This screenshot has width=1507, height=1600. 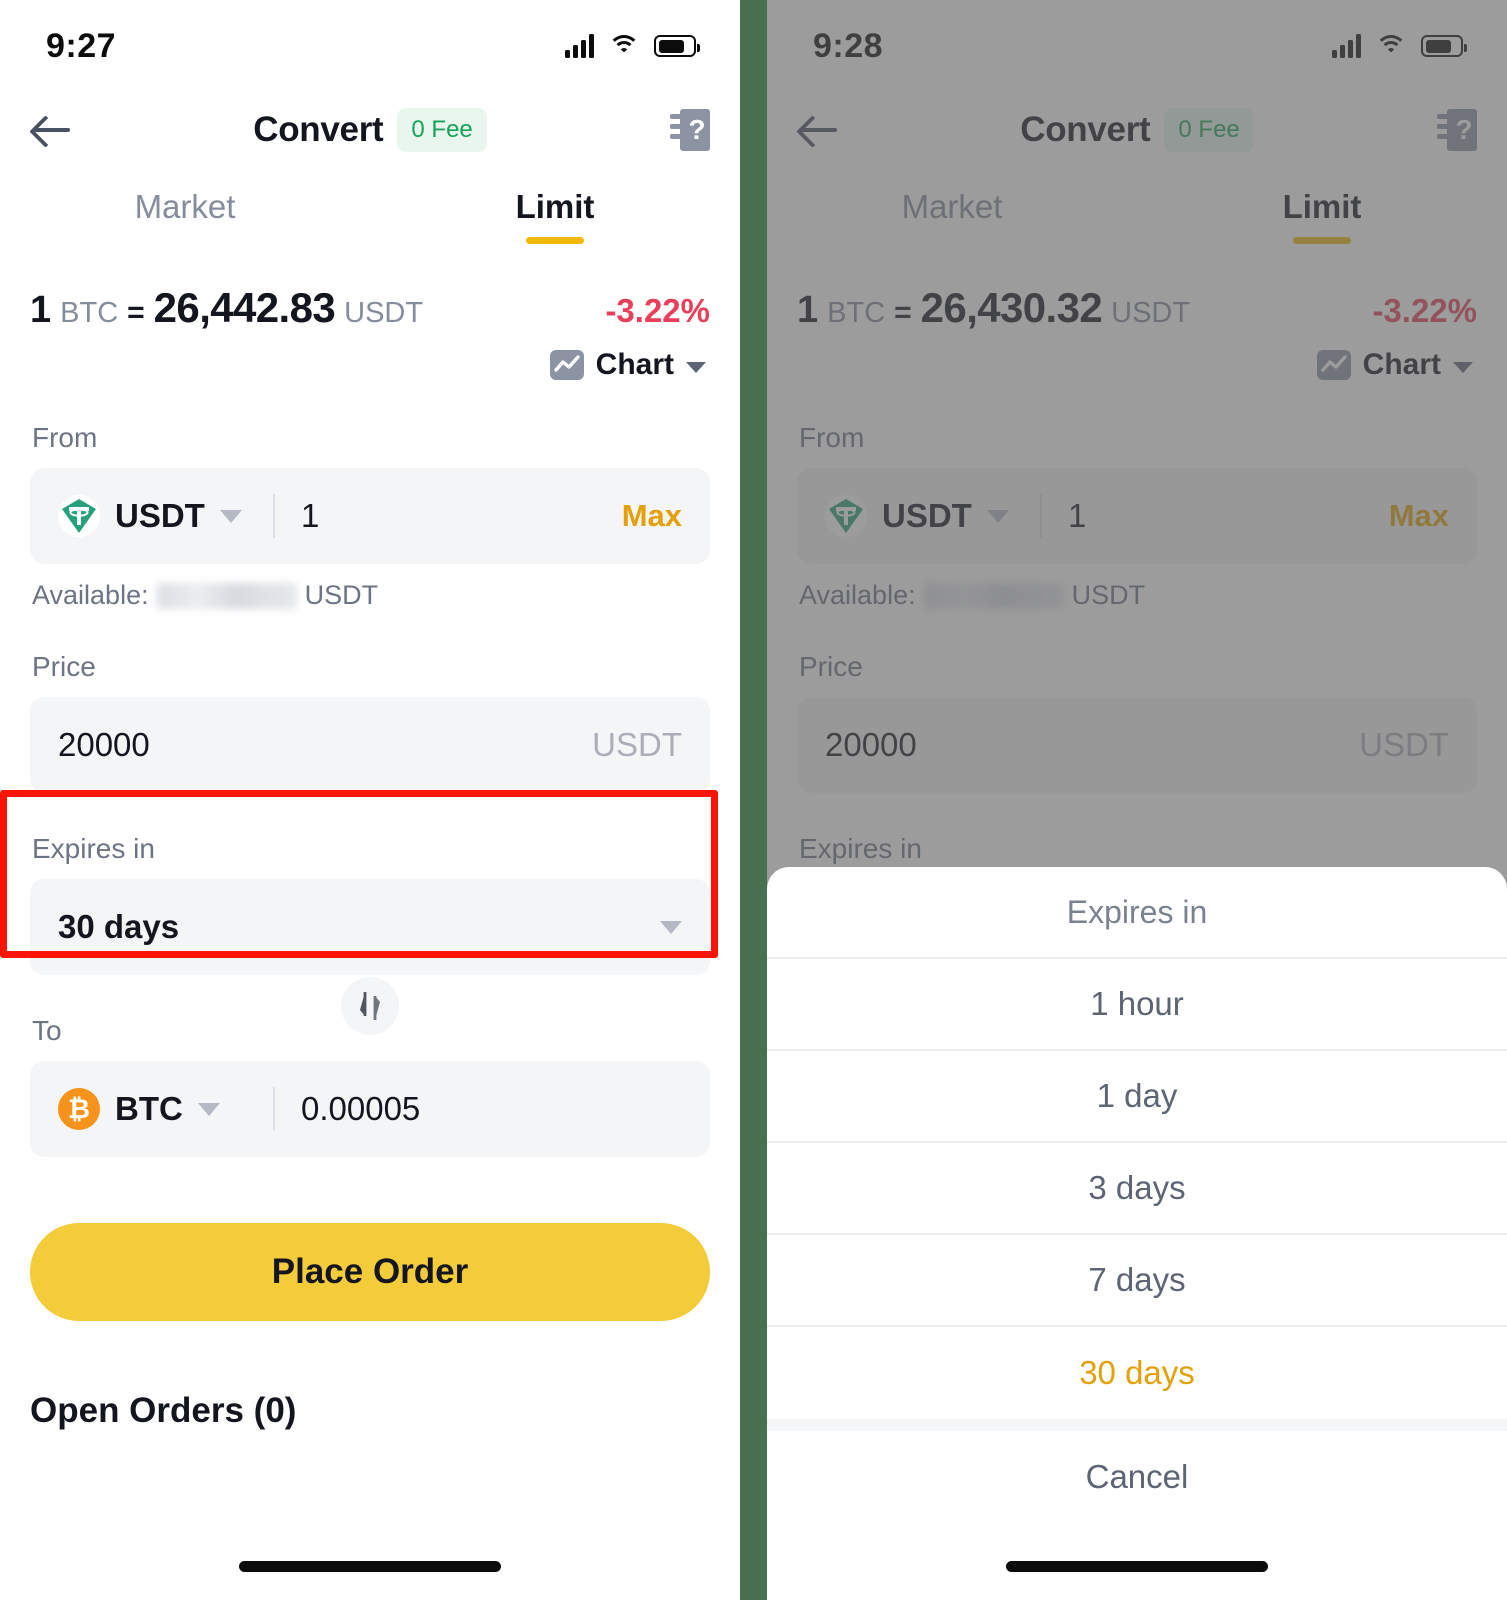 What do you see at coordinates (1137, 1566) in the screenshot?
I see `home-indicator` at bounding box center [1137, 1566].